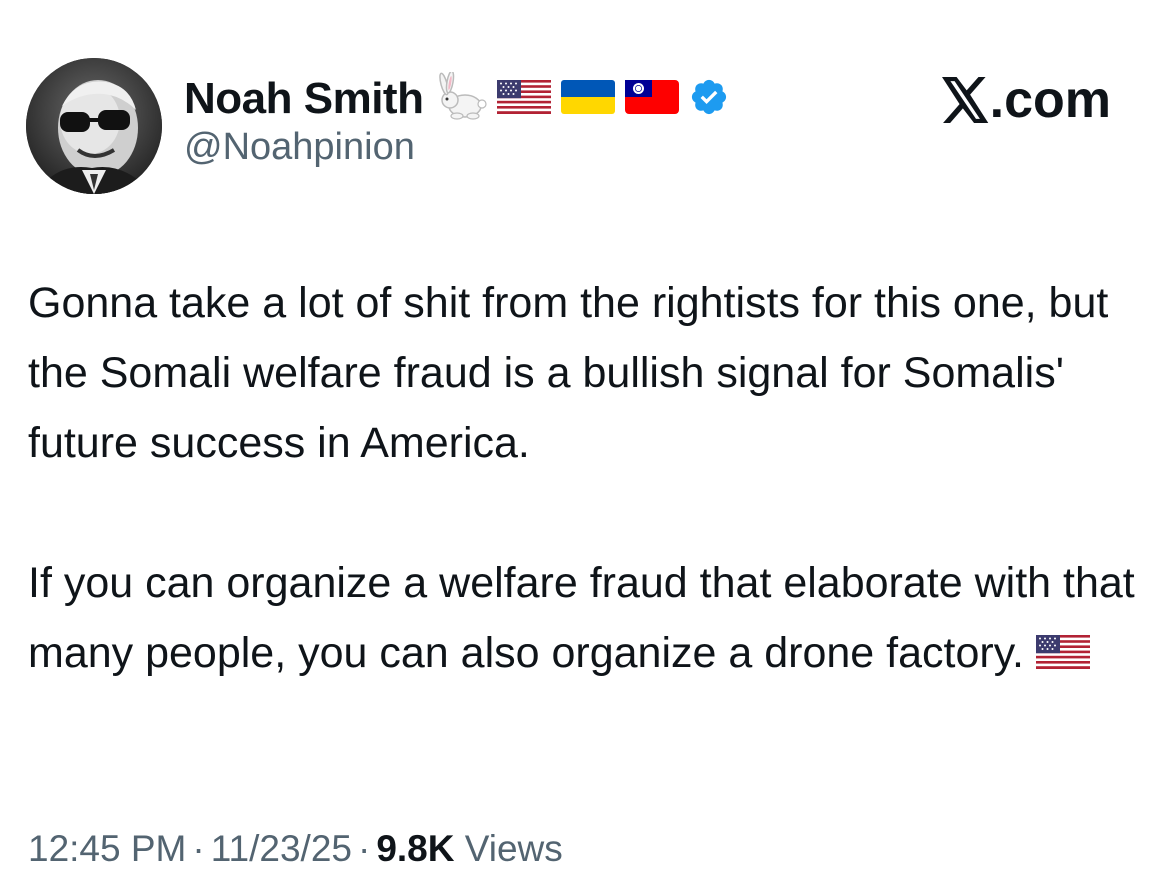 Image resolution: width=1169 pixels, height=887 pixels. I want to click on author-name-row: Noah Smith, so click(456, 98).